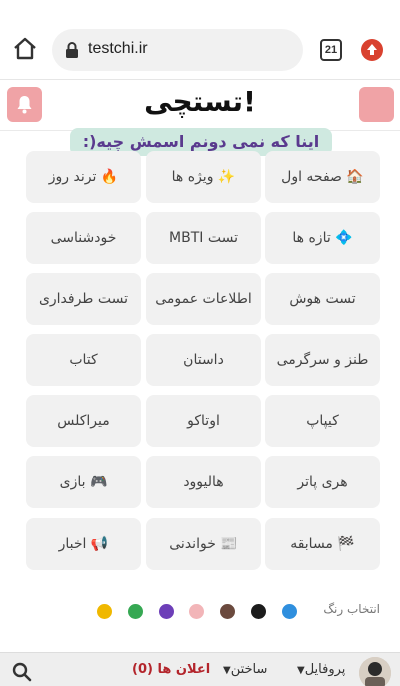 The height and width of the screenshot is (686, 400). Describe the element at coordinates (203, 360) in the screenshot. I see `category-story: داستان` at that location.